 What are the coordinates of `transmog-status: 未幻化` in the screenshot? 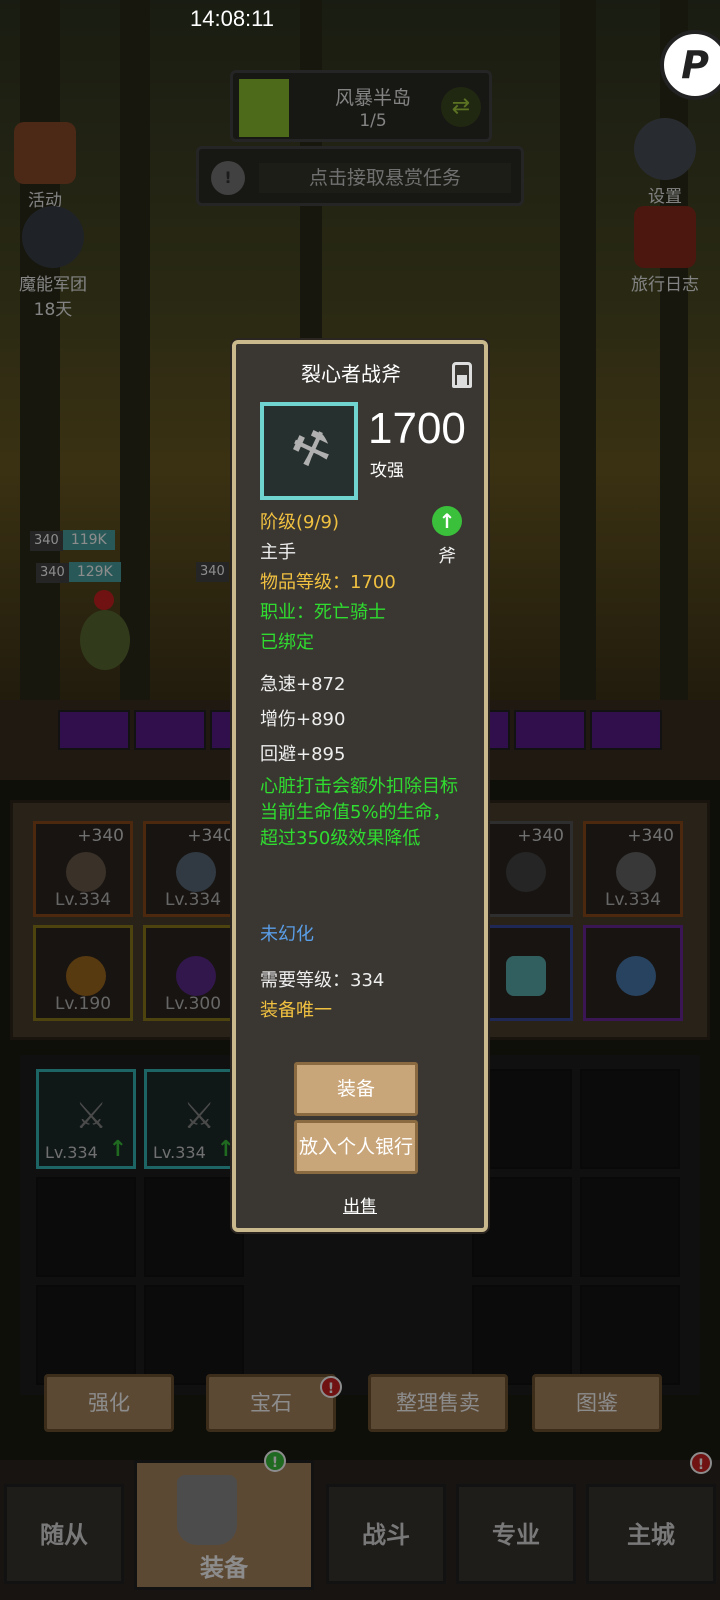 It's located at (287, 934).